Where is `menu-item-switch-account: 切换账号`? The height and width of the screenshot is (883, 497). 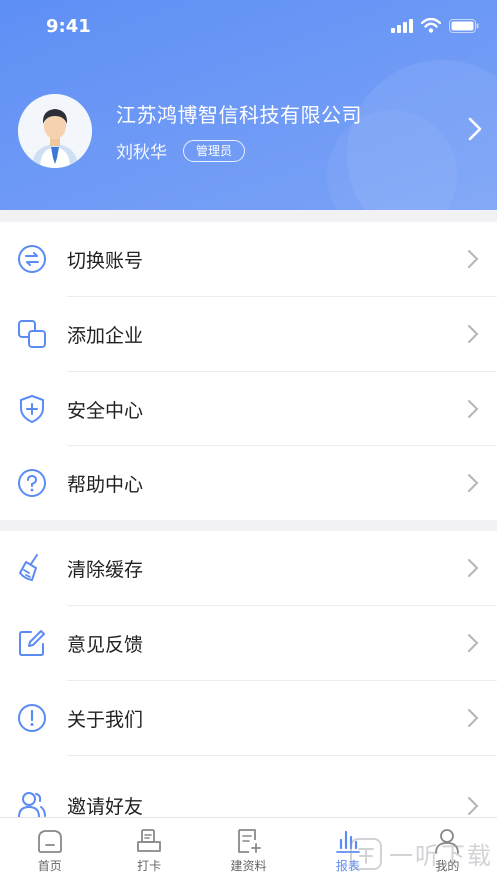 menu-item-switch-account: 切换账号 is located at coordinates (248, 259).